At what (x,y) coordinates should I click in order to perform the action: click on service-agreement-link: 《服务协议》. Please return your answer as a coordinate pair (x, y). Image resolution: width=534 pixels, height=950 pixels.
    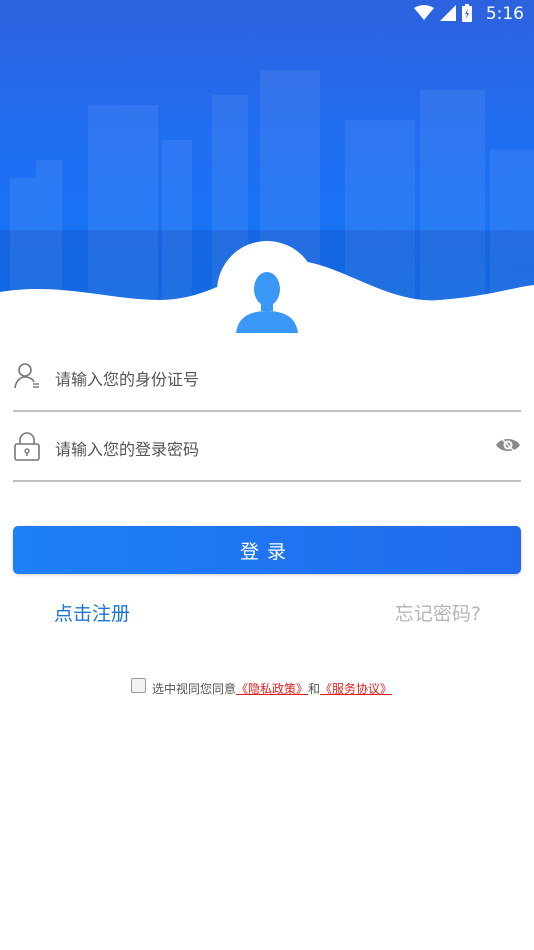
    Looking at the image, I should click on (356, 688).